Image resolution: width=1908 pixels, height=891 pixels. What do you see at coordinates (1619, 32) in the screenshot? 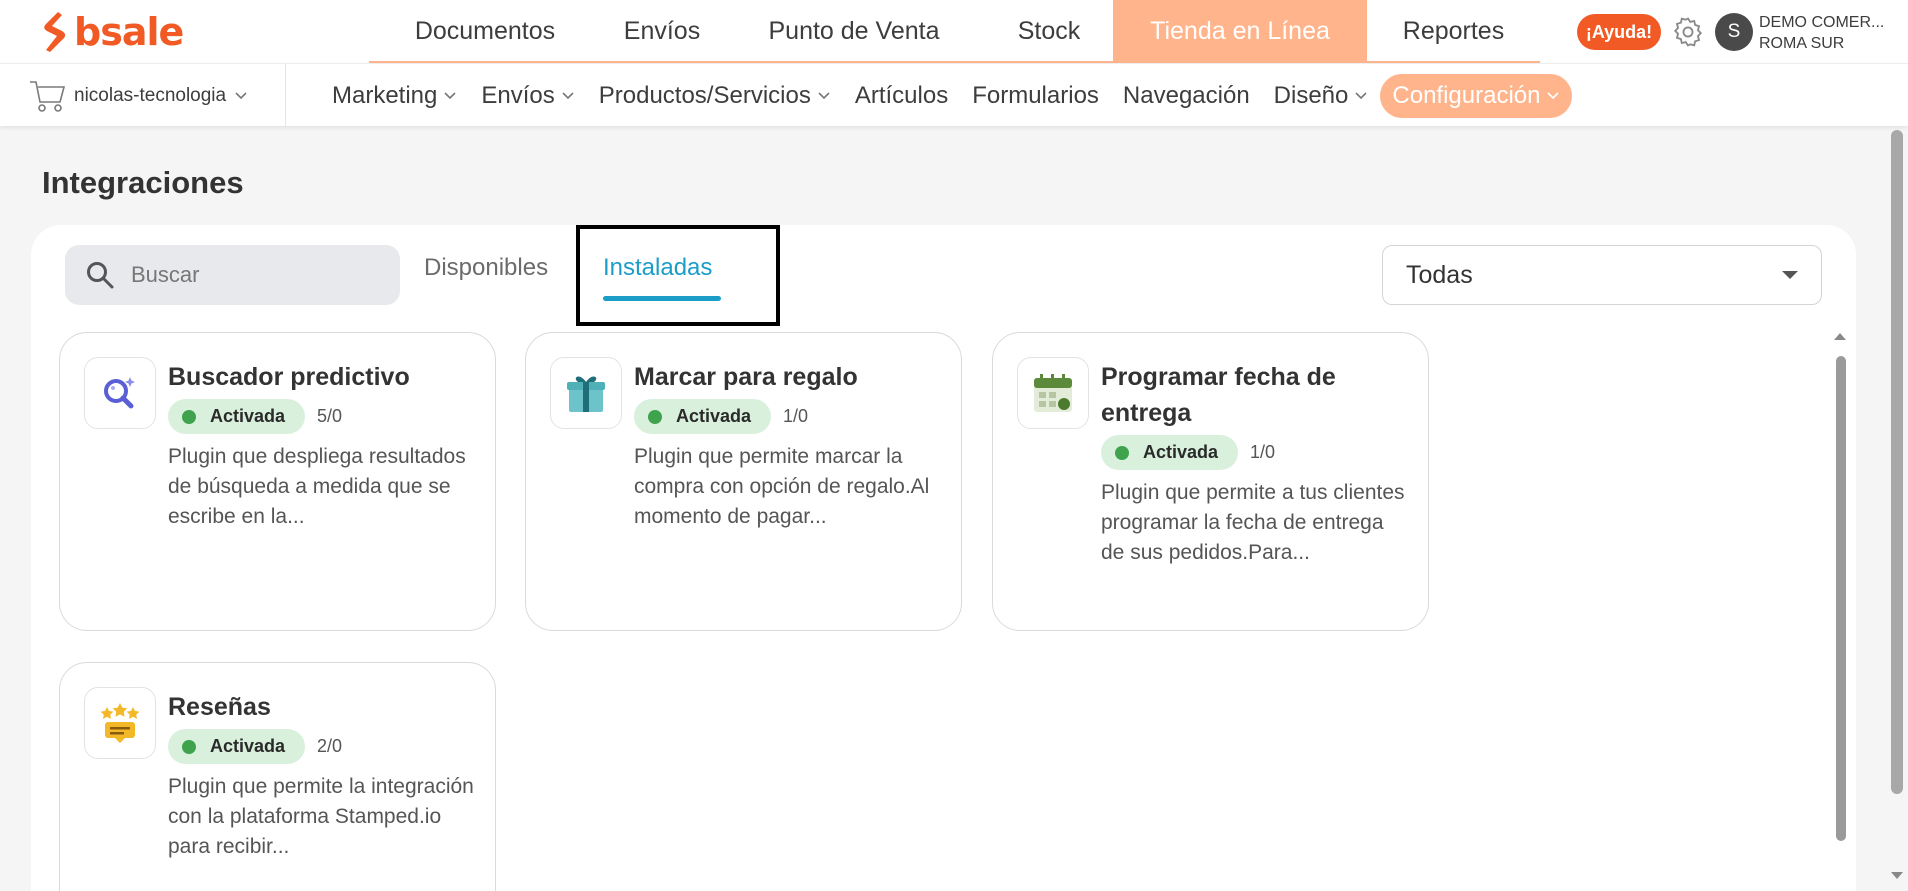
I see `help-button: ¡Ayuda!` at bounding box center [1619, 32].